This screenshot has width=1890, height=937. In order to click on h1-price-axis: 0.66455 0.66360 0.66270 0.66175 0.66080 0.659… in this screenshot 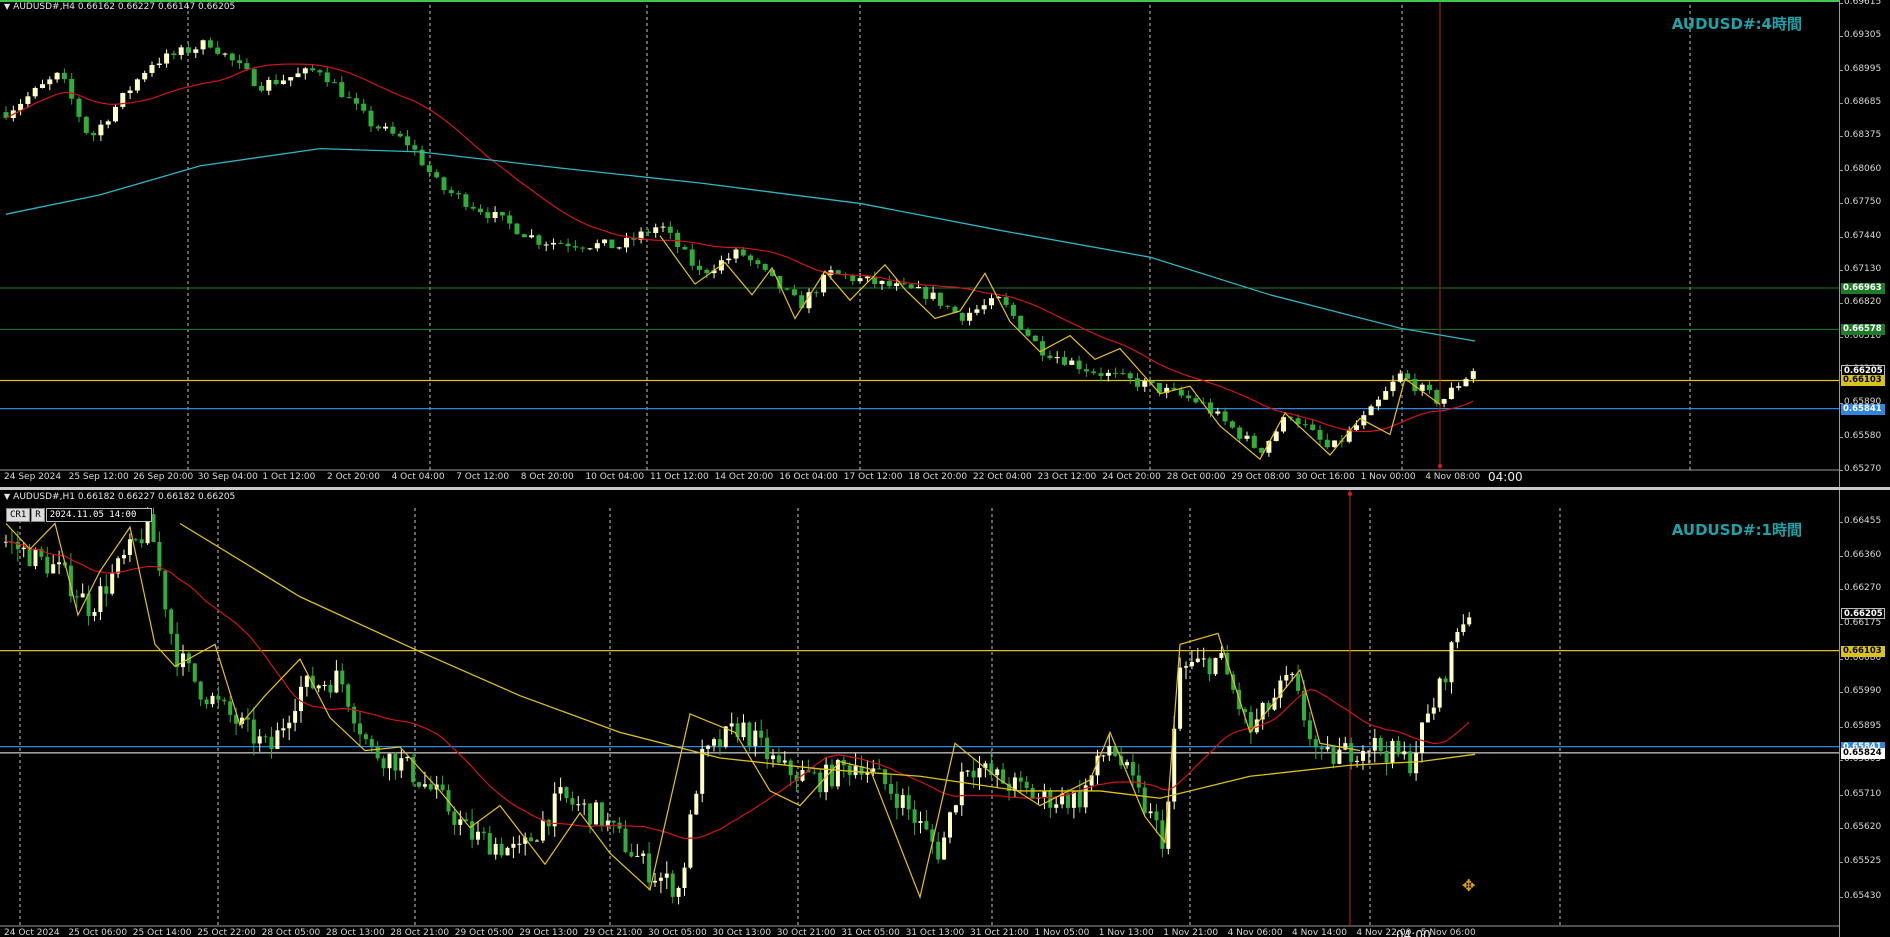, I will do `click(1864, 713)`.